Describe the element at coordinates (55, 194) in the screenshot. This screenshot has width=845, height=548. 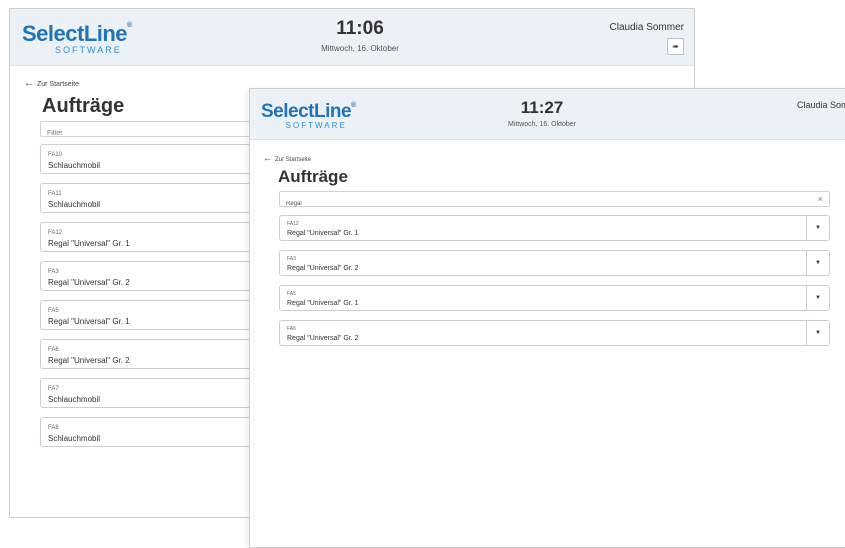
I see `order-code: FA11` at that location.